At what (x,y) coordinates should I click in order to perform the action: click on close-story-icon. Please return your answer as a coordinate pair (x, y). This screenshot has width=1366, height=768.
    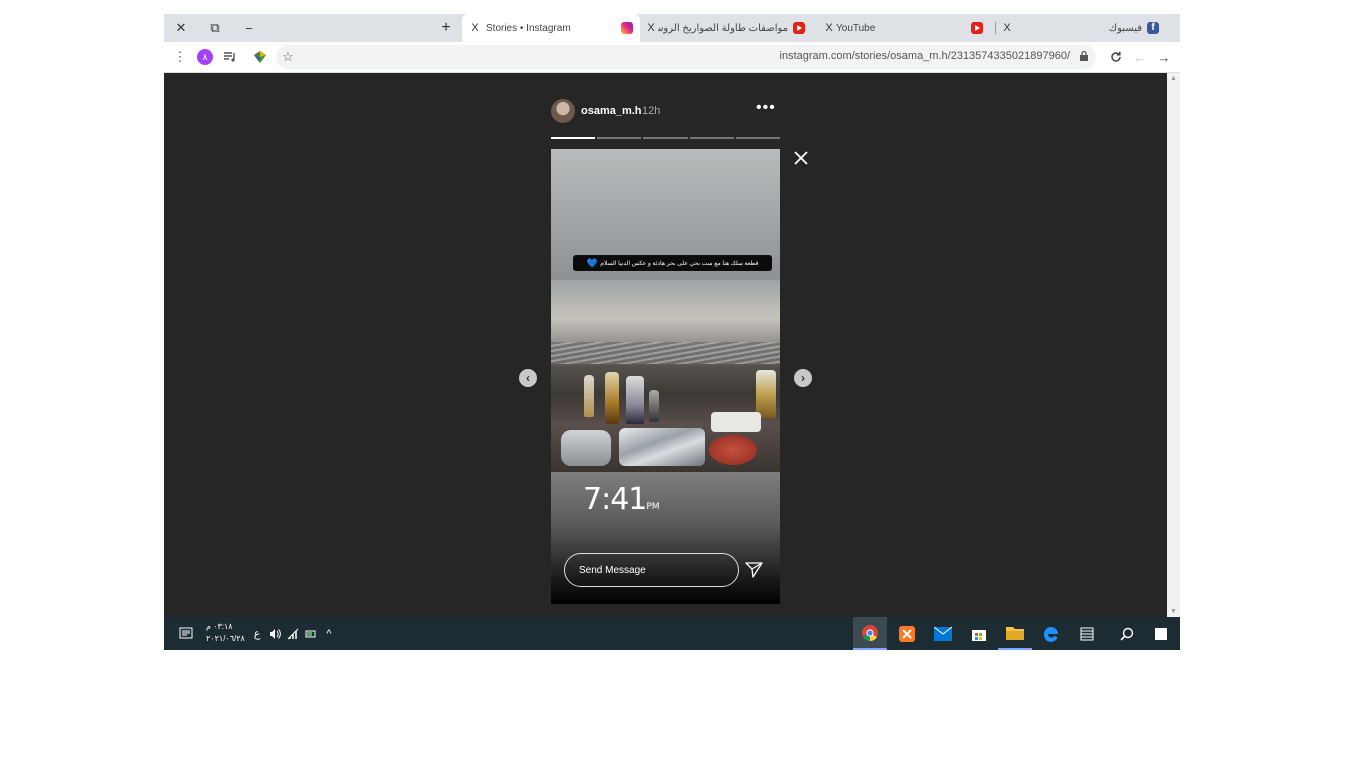
    Looking at the image, I should click on (801, 158).